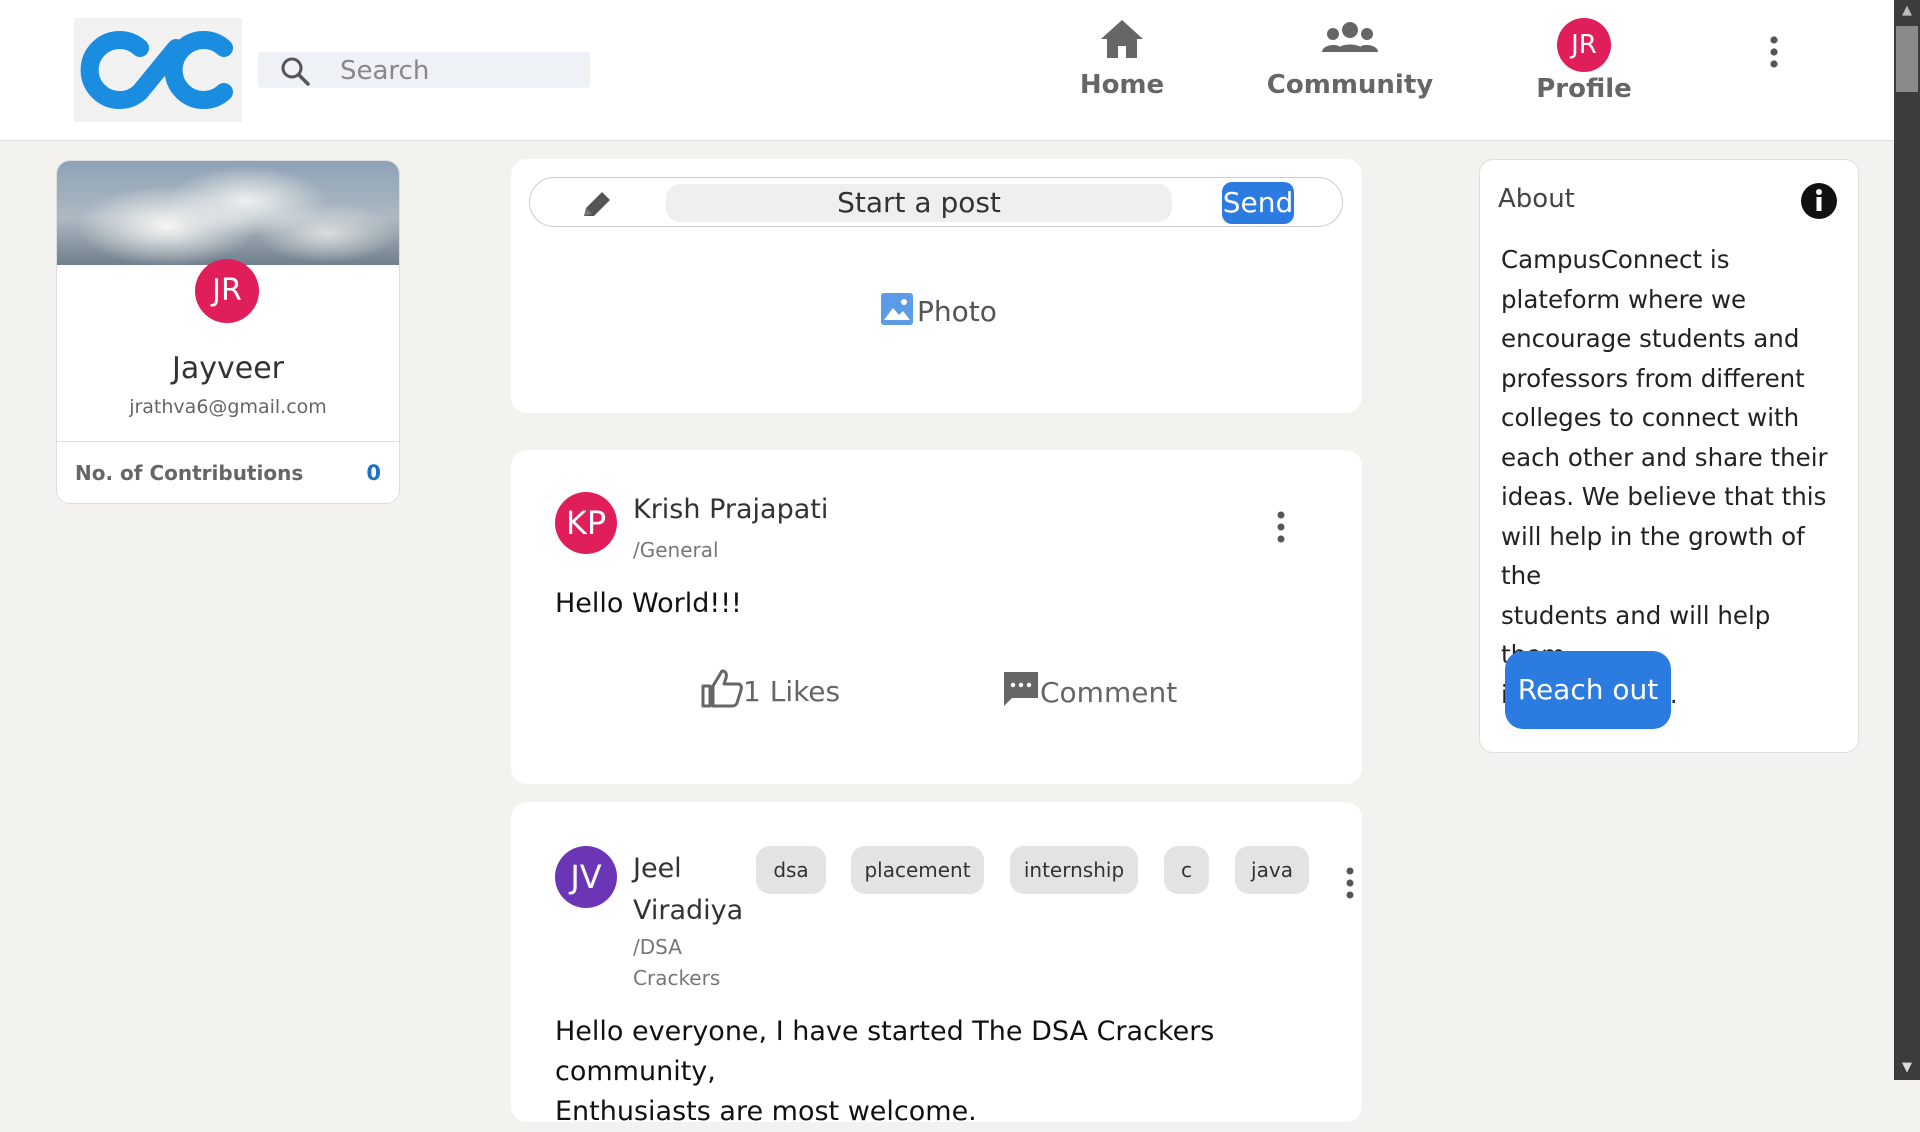 The width and height of the screenshot is (1920, 1132). Describe the element at coordinates (1536, 199) in the screenshot. I see `about-title: About` at that location.